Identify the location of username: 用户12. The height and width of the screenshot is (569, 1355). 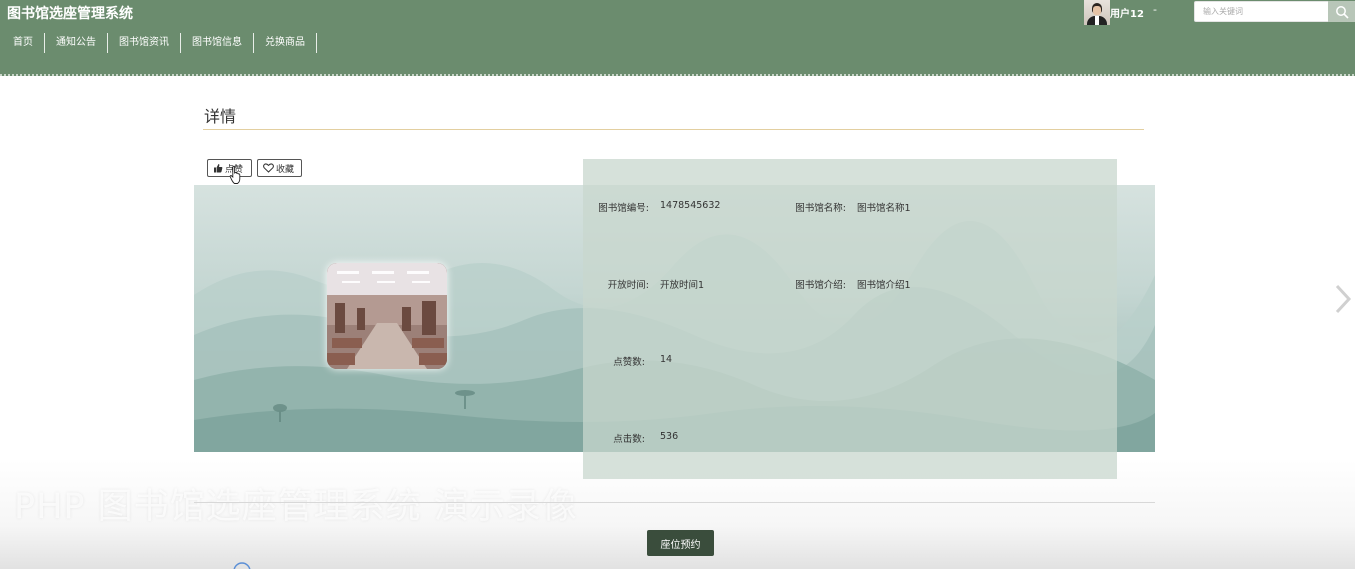
(1127, 12).